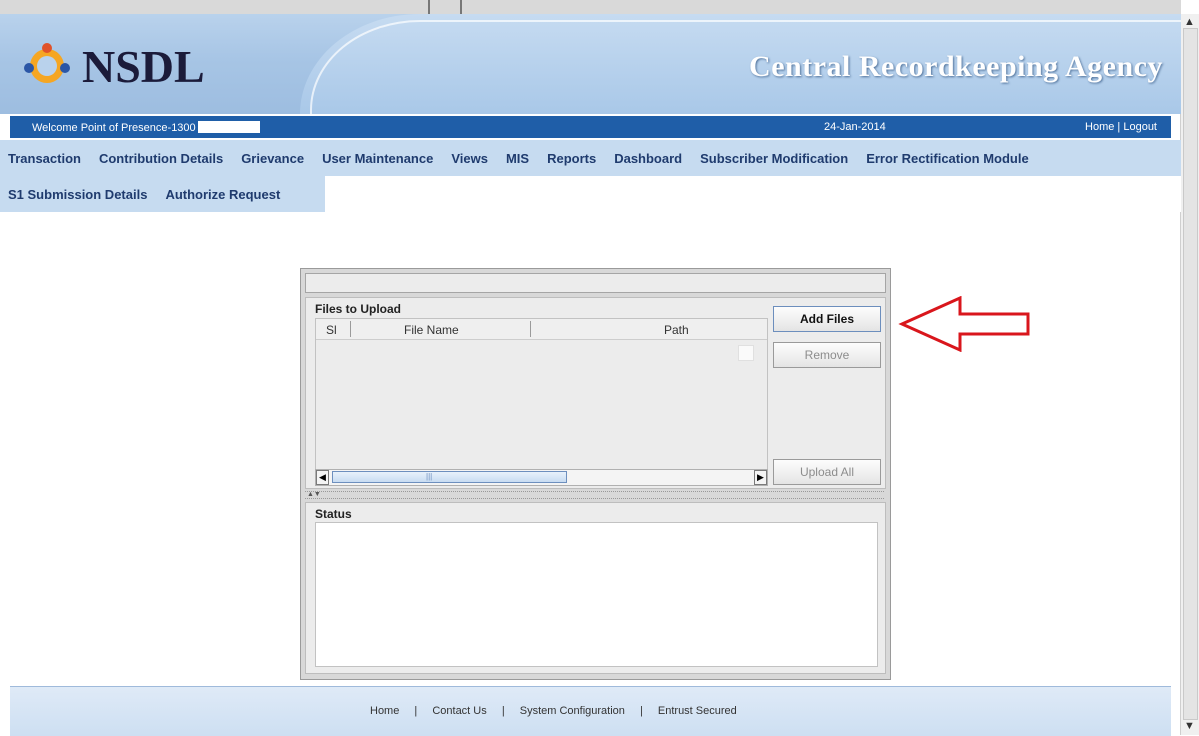 The width and height of the screenshot is (1199, 736). I want to click on horizontal-scrollbar: ◀ ||| ▶, so click(541, 477).